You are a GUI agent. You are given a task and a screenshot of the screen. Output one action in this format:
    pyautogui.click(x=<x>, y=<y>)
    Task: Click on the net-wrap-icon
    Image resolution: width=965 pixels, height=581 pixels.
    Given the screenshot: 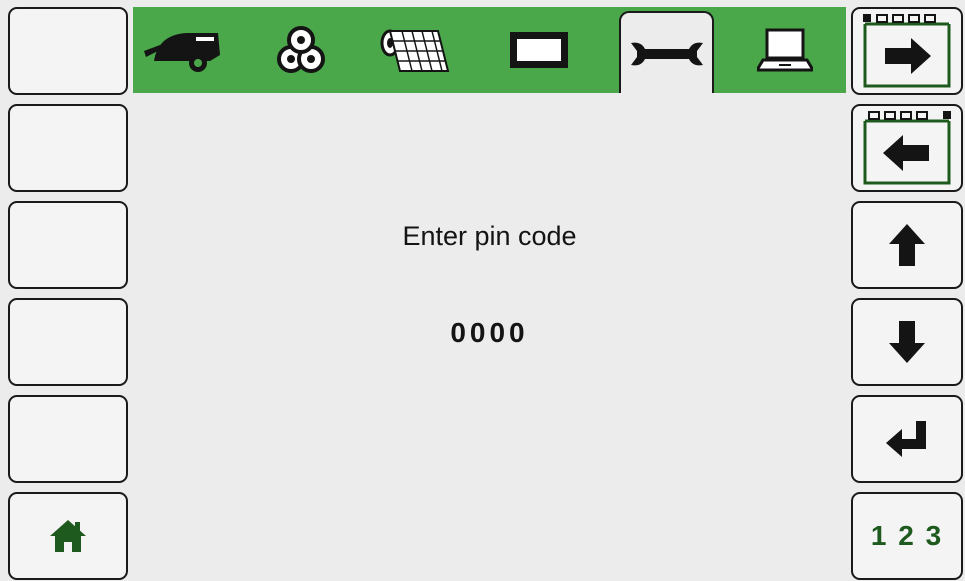 What is the action you would take?
    pyautogui.click(x=418, y=50)
    